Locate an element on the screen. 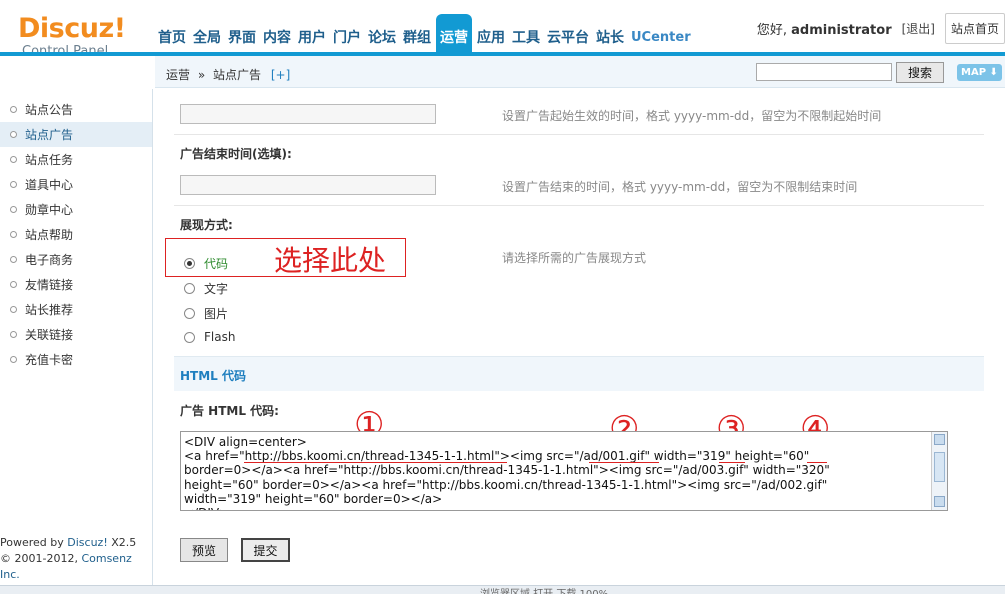 The width and height of the screenshot is (1005, 594). display-option-code: 代码 is located at coordinates (206, 263).